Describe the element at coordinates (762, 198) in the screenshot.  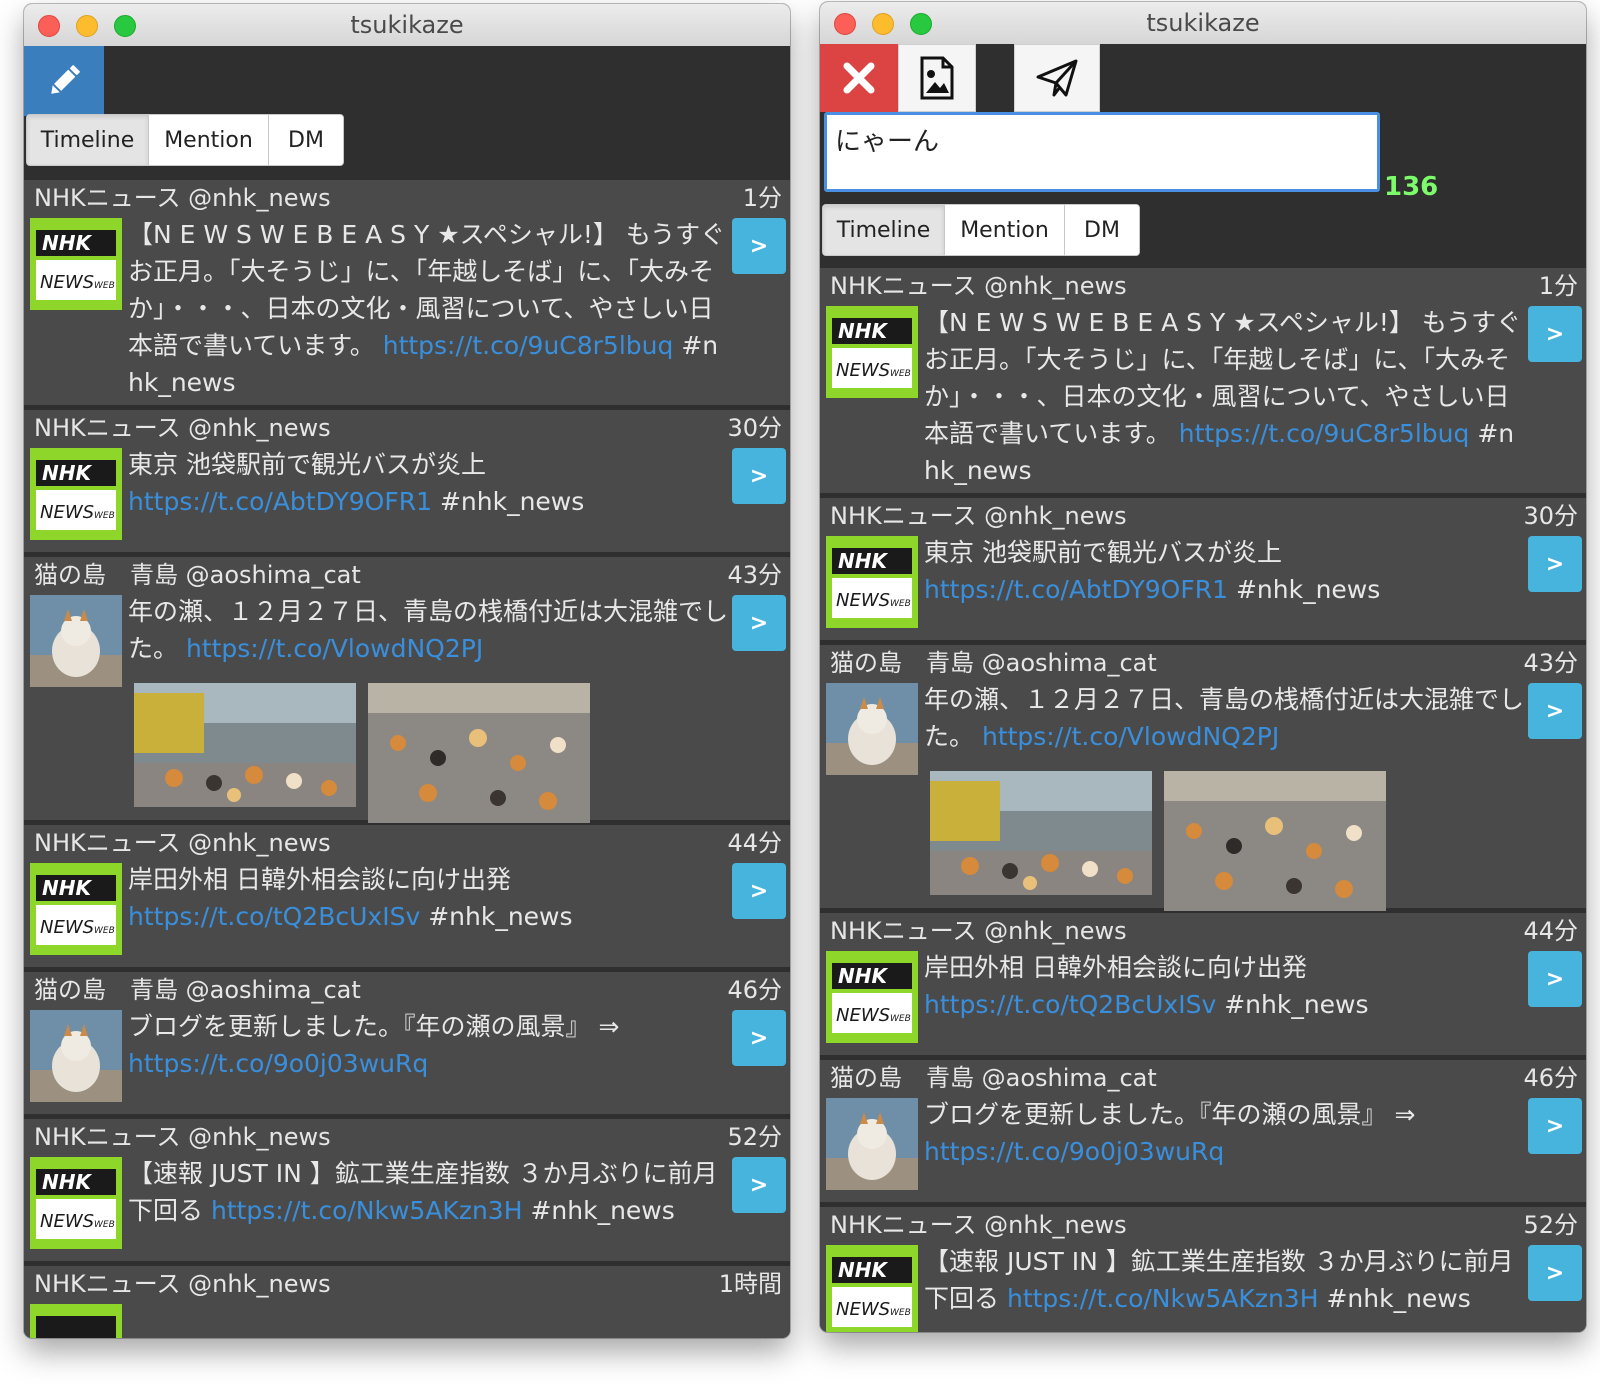
I see `tweet-time: 1分` at that location.